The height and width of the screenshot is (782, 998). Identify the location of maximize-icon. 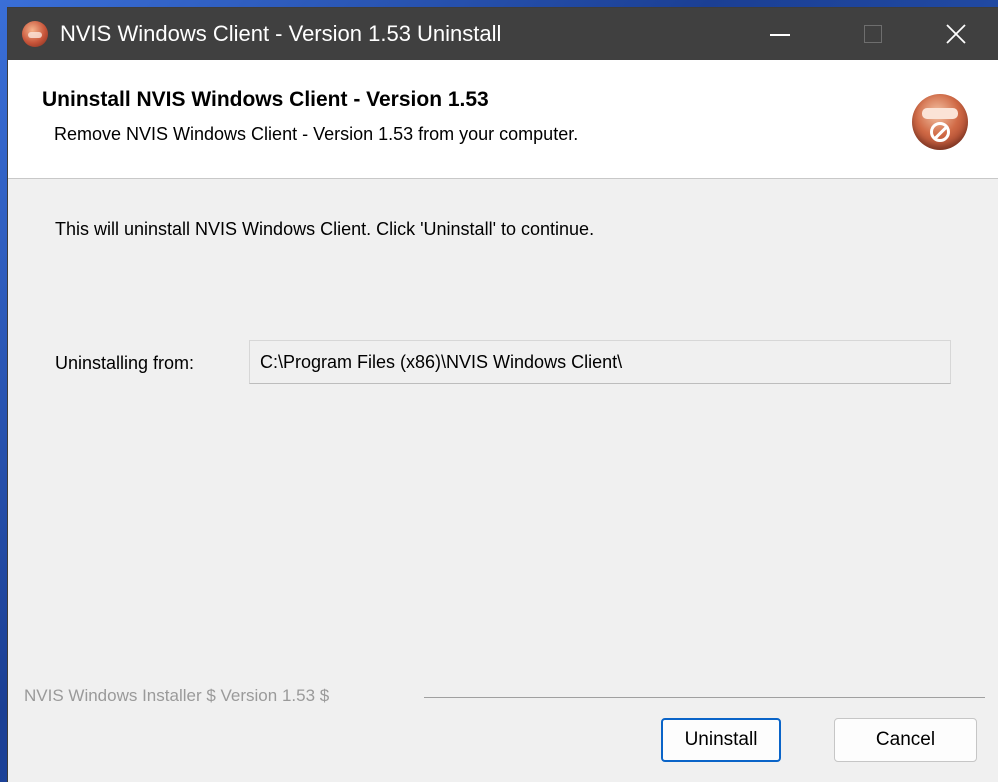
(873, 34).